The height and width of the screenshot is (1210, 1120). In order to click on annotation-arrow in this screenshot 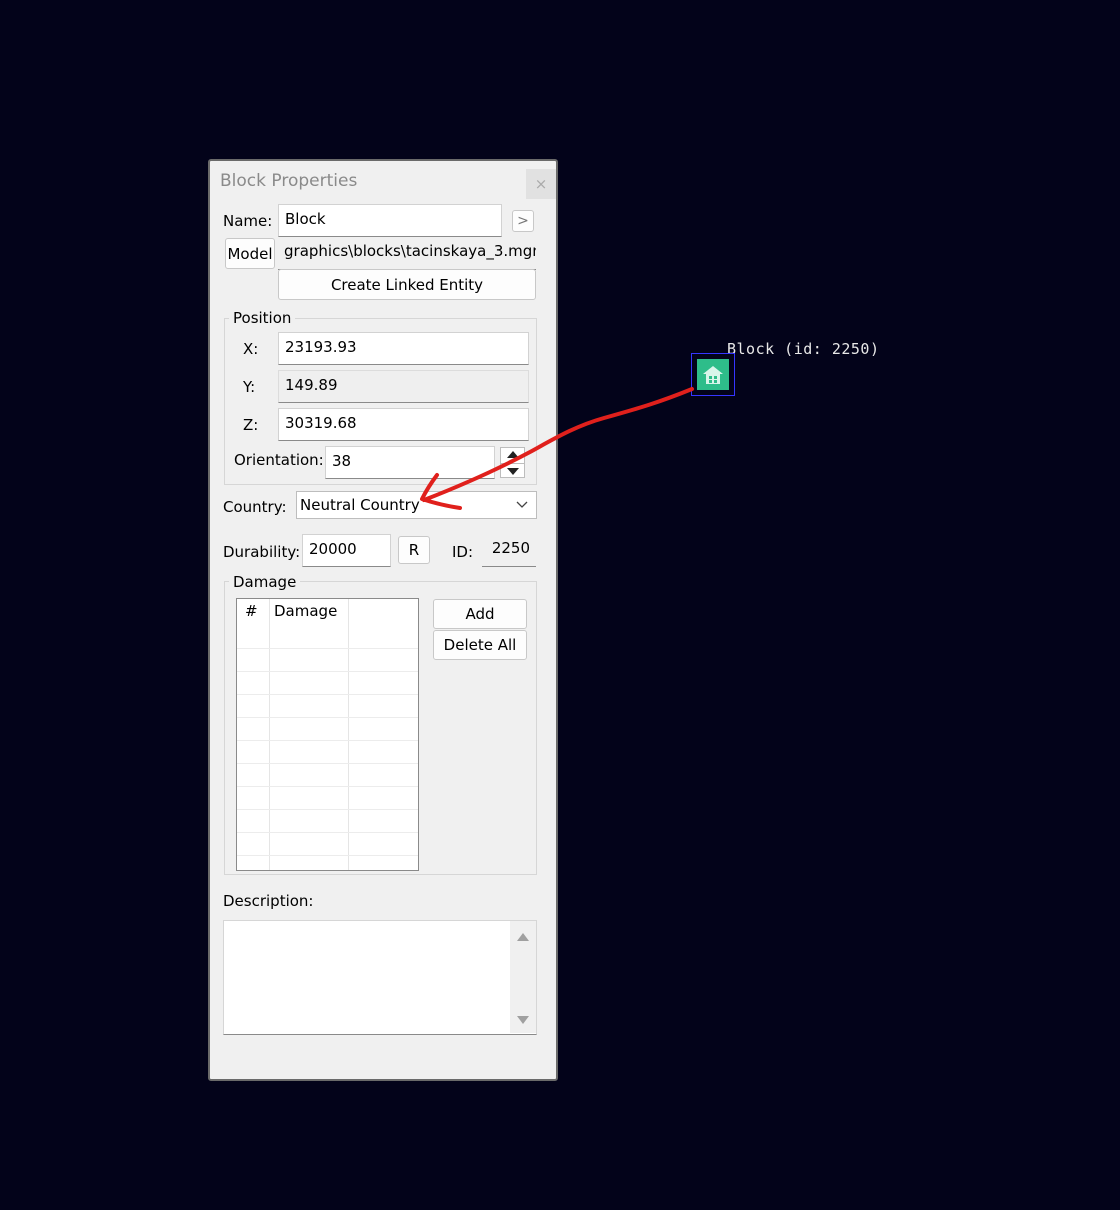, I will do `click(557, 448)`.